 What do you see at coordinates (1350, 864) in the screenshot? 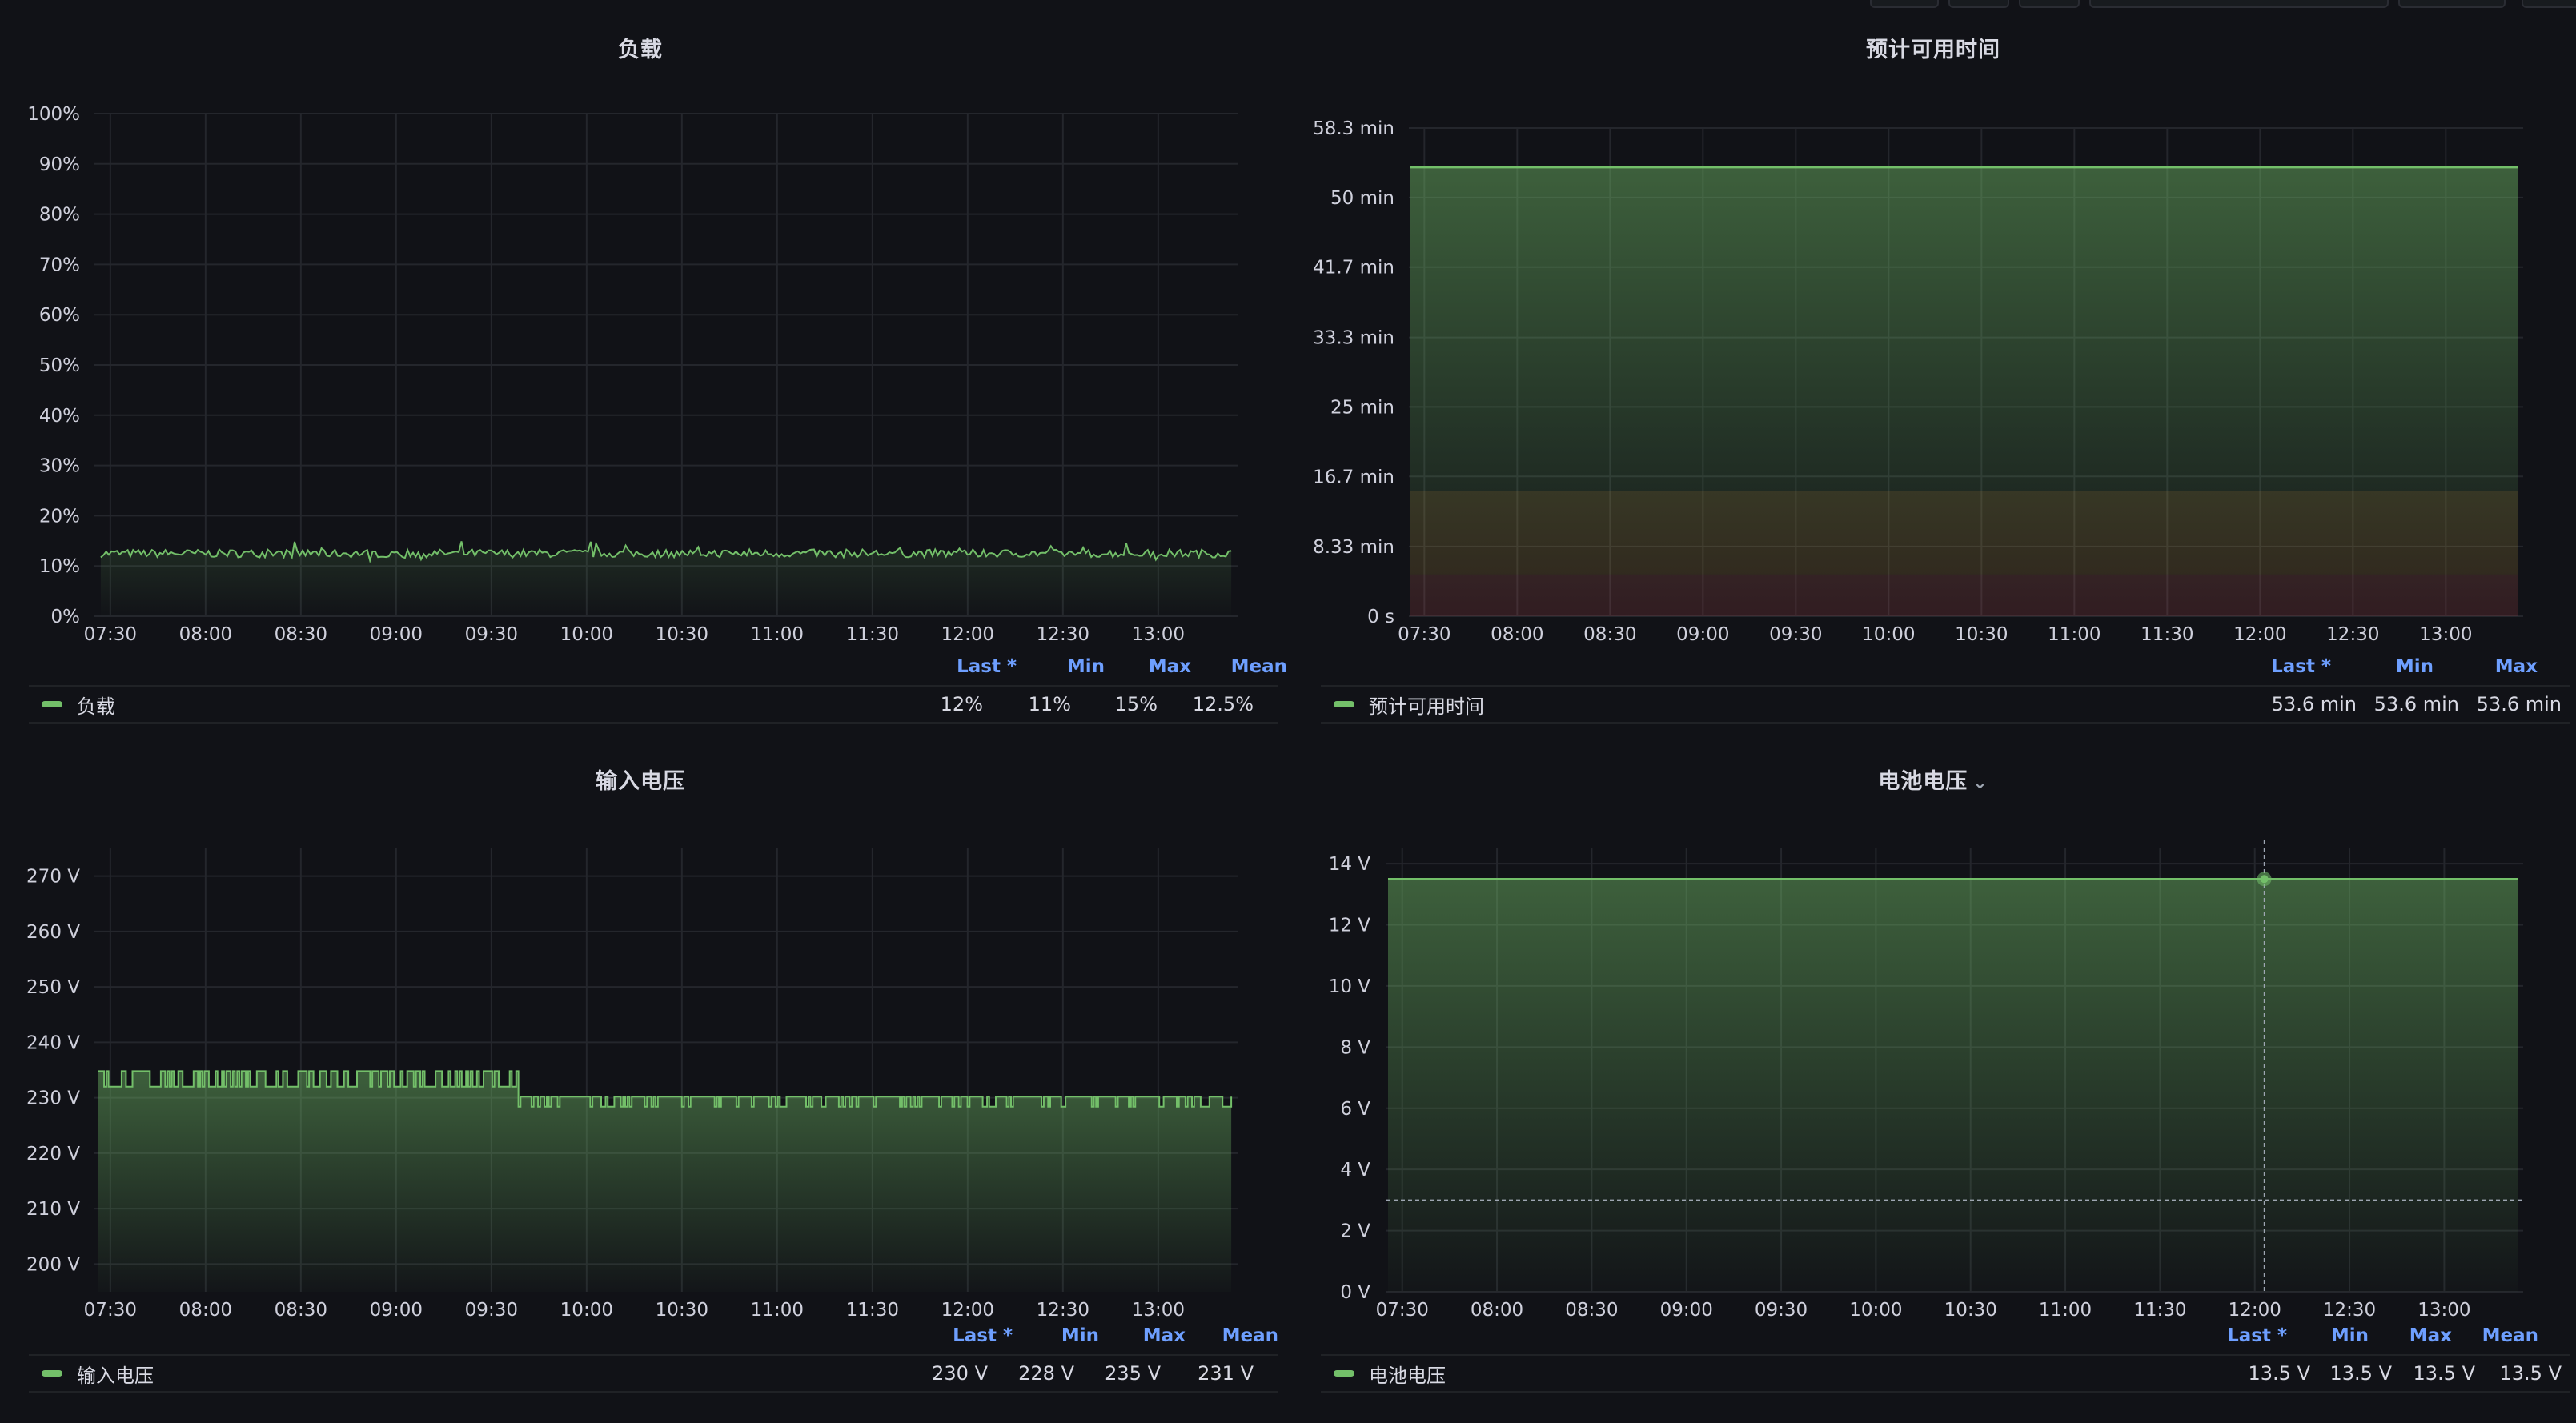
I see `y-tick-label: 14 V` at bounding box center [1350, 864].